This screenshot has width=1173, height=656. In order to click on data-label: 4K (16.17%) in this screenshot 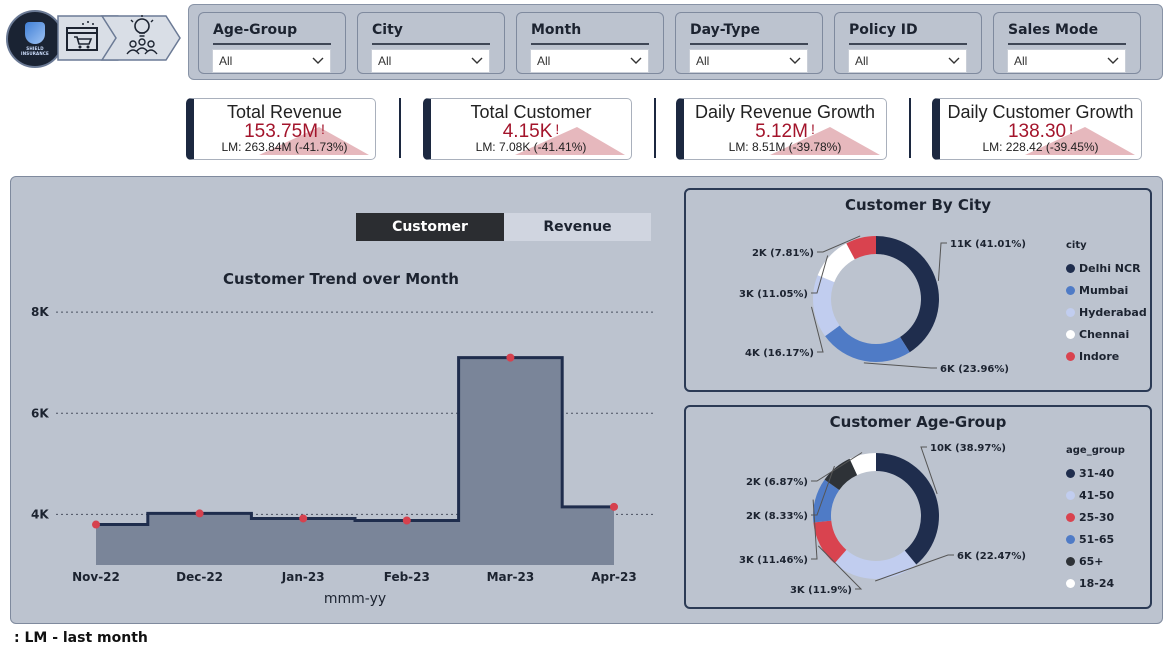, I will do `click(779, 353)`.